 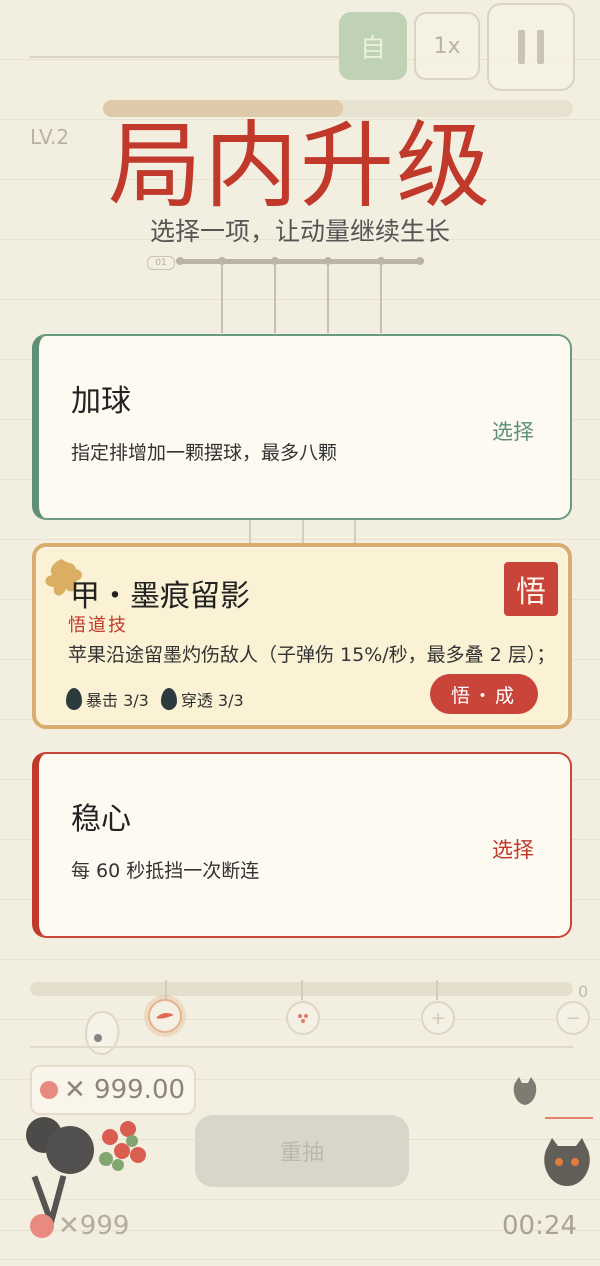 I want to click on pause-icon, so click(x=531, y=47).